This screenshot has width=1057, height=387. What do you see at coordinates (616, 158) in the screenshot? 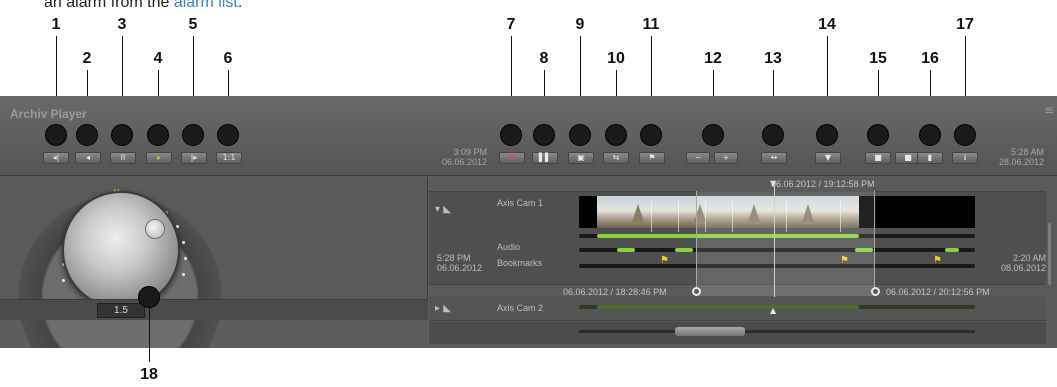
I see `loop-button: ⇆` at bounding box center [616, 158].